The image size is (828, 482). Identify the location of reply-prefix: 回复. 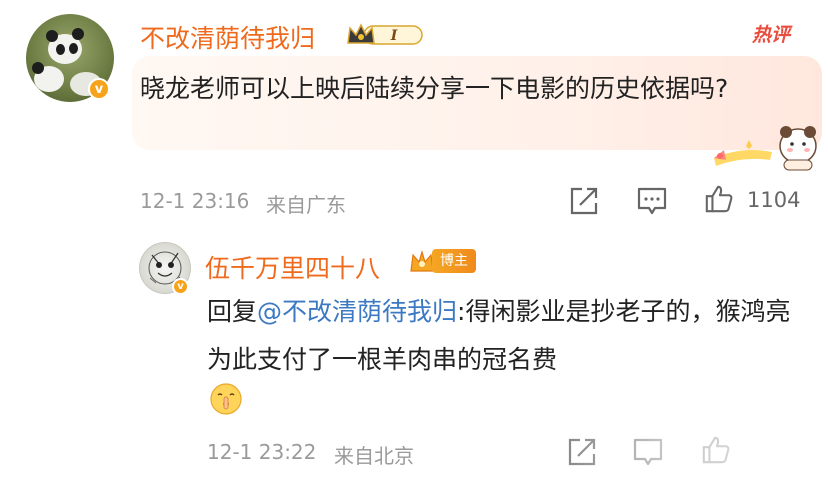
(232, 311).